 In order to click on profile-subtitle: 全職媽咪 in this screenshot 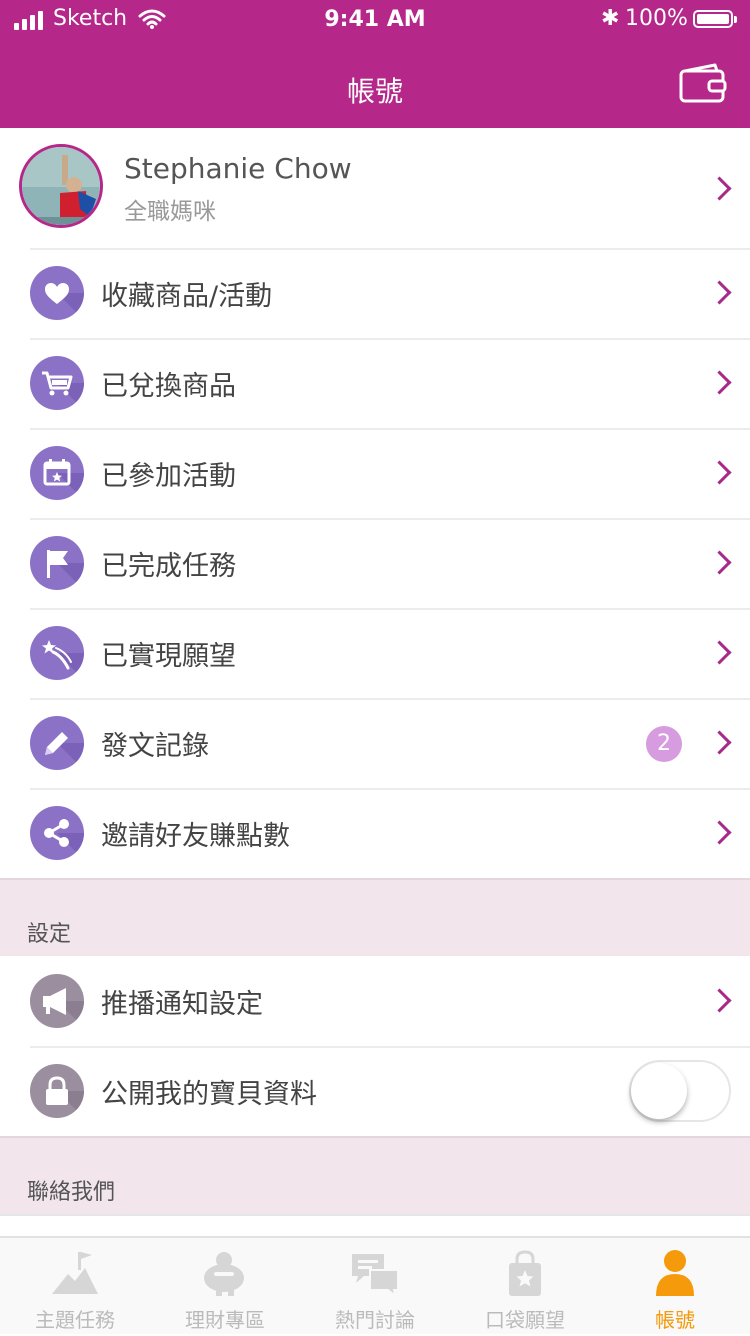, I will do `click(170, 212)`.